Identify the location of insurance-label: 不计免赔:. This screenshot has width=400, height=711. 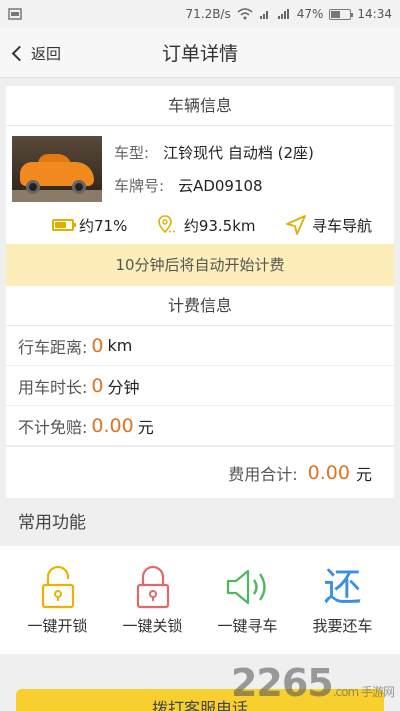
(53, 427).